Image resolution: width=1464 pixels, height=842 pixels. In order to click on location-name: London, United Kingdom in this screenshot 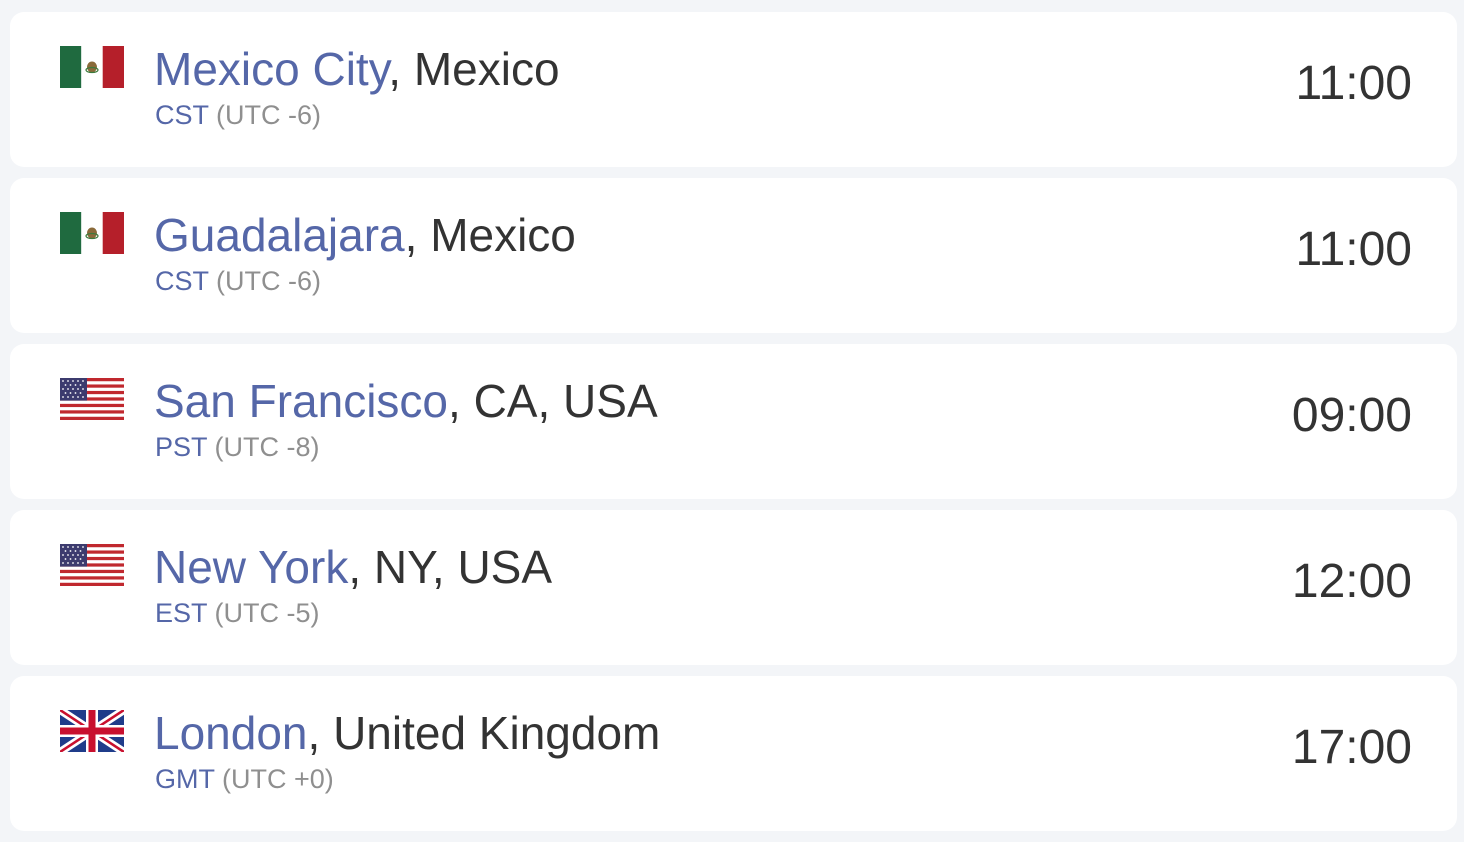, I will do `click(407, 733)`.